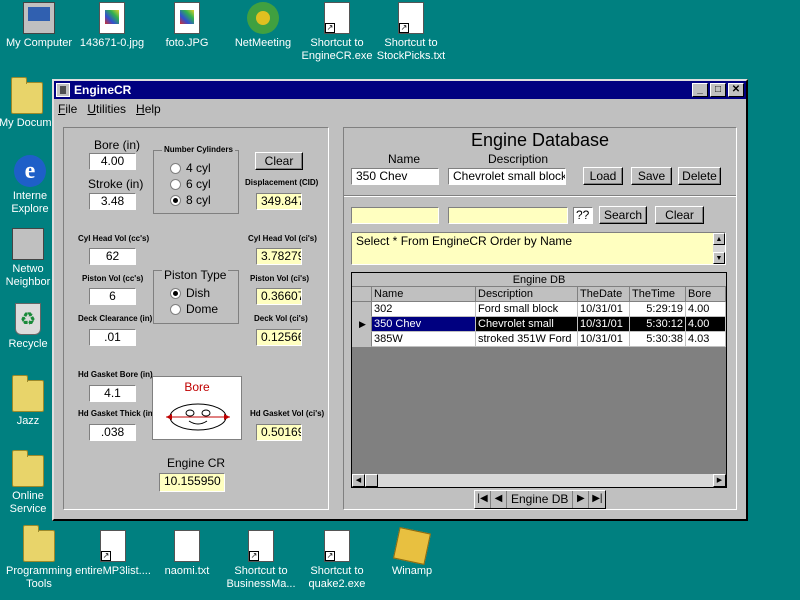 Image resolution: width=800 pixels, height=600 pixels. Describe the element at coordinates (39, 26) in the screenshot. I see `desktop-icon-my-computer: My Computer` at that location.